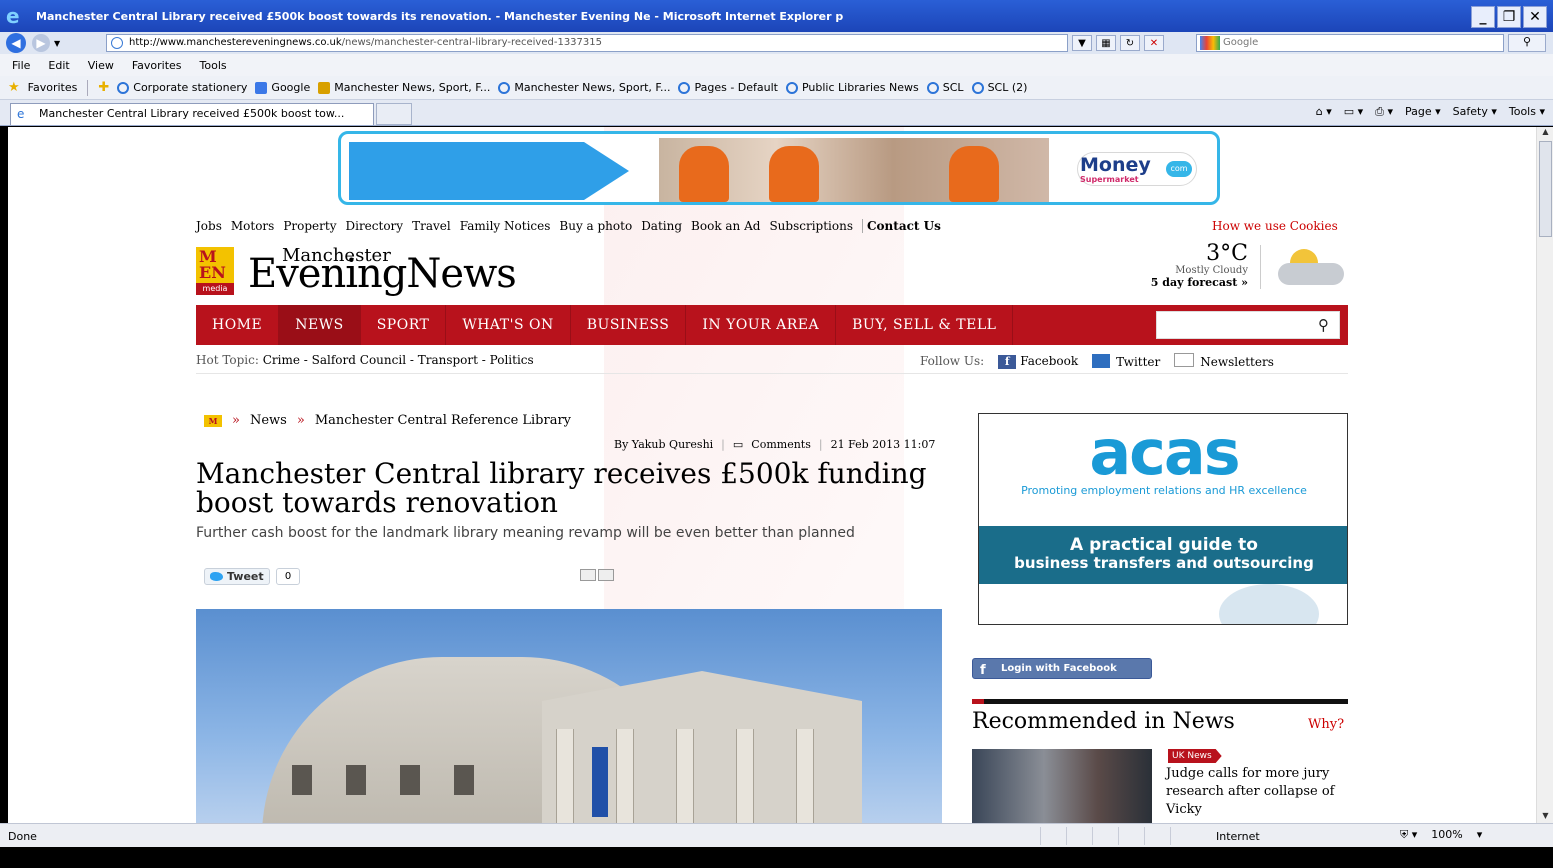 The image size is (1553, 868). What do you see at coordinates (901, 226) in the screenshot?
I see `contact-us-link: Contact Us` at bounding box center [901, 226].